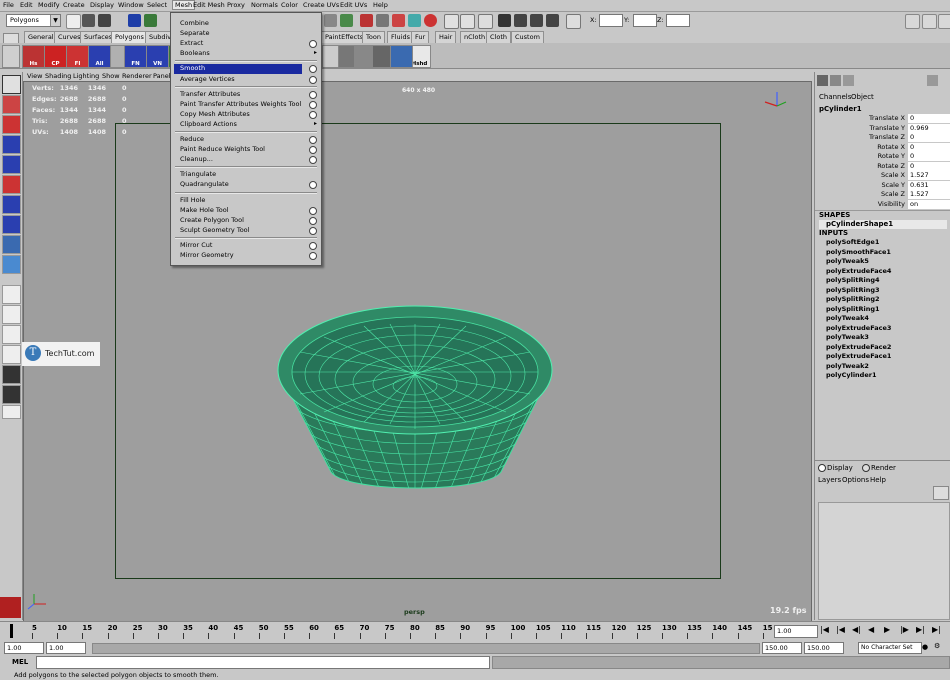  What do you see at coordinates (346, 20) in the screenshot?
I see `snap-curve-icon` at bounding box center [346, 20].